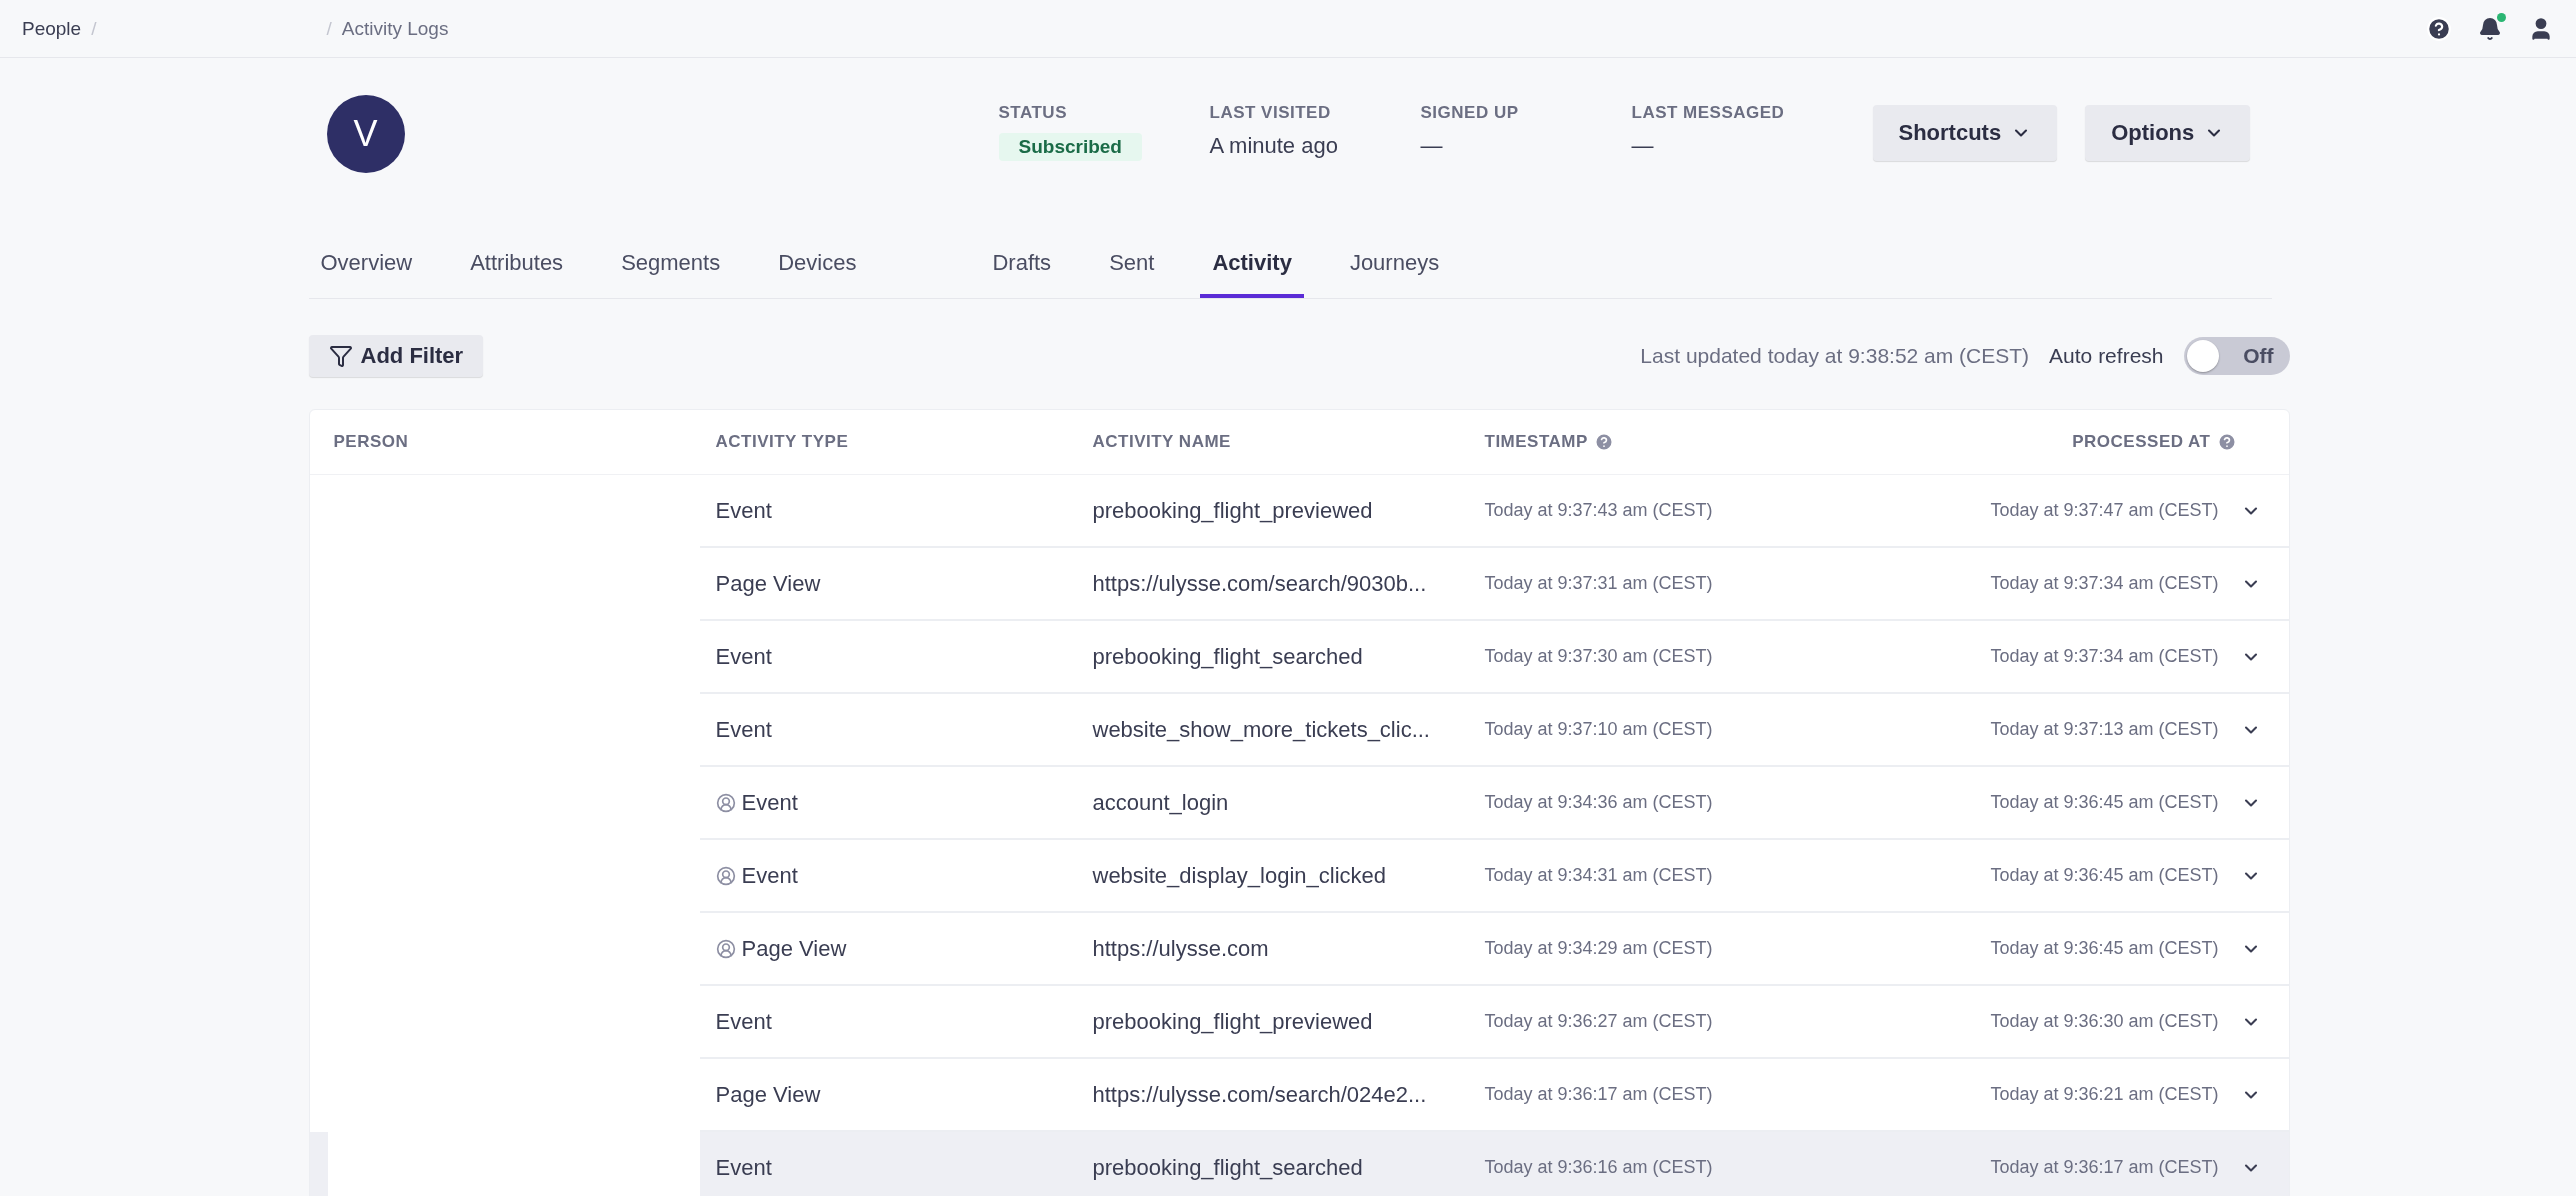 The width and height of the screenshot is (2576, 1196). What do you see at coordinates (1132, 274) in the screenshot?
I see `tab: Sent` at bounding box center [1132, 274].